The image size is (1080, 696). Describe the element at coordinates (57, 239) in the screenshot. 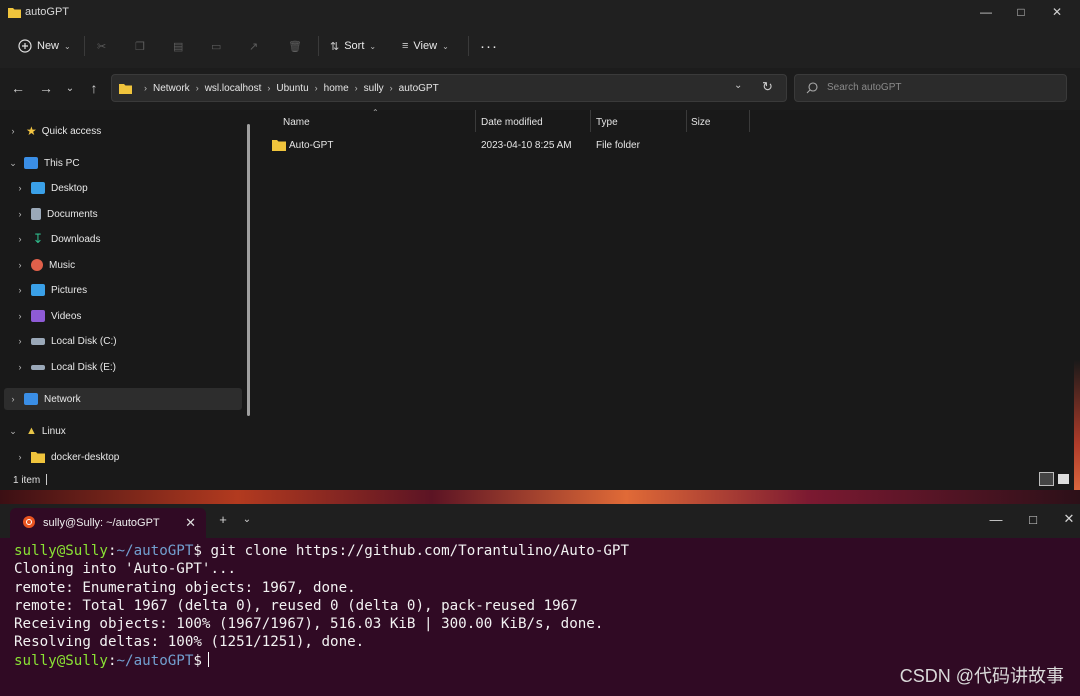

I see `sidebar-item-downloads: › ↧ Downloads` at that location.